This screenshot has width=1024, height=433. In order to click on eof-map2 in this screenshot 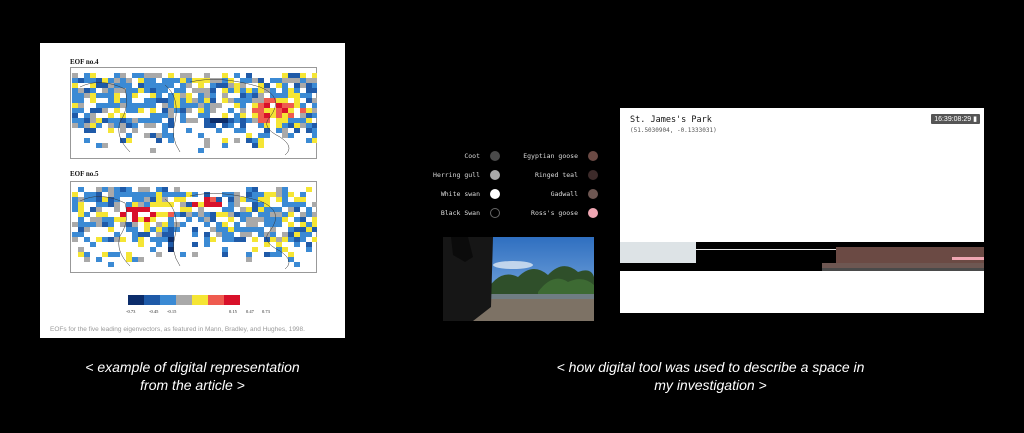, I will do `click(193, 227)`.